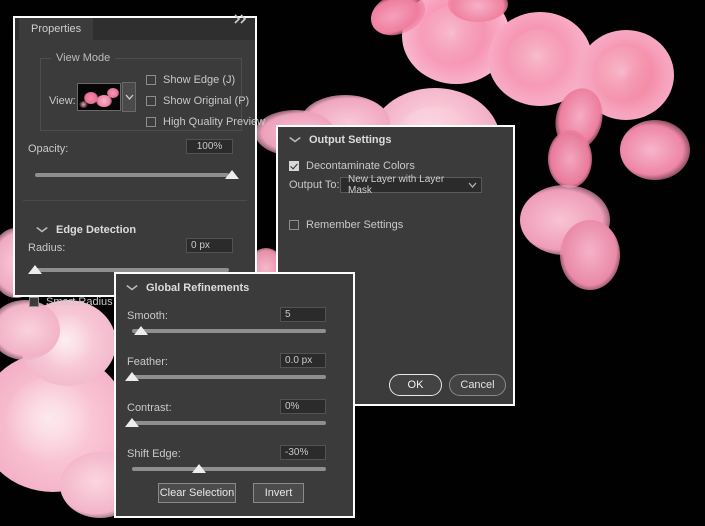 The image size is (705, 526). Describe the element at coordinates (199, 80) in the screenshot. I see `show-edge-label: Show Edge (J)` at that location.